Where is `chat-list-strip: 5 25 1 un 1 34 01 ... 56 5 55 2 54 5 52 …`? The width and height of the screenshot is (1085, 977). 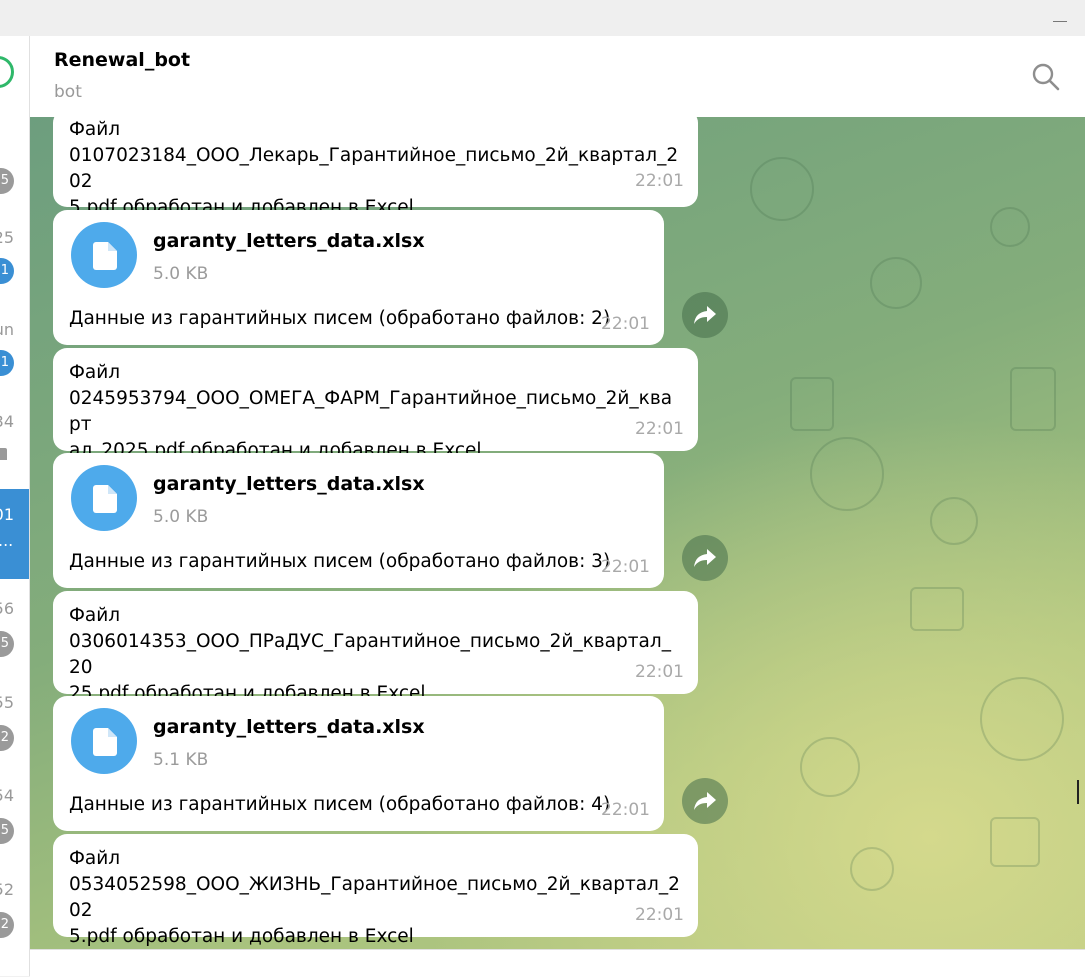 chat-list-strip: 5 25 1 un 1 34 01 ... 56 5 55 2 54 5 52 … is located at coordinates (15, 506).